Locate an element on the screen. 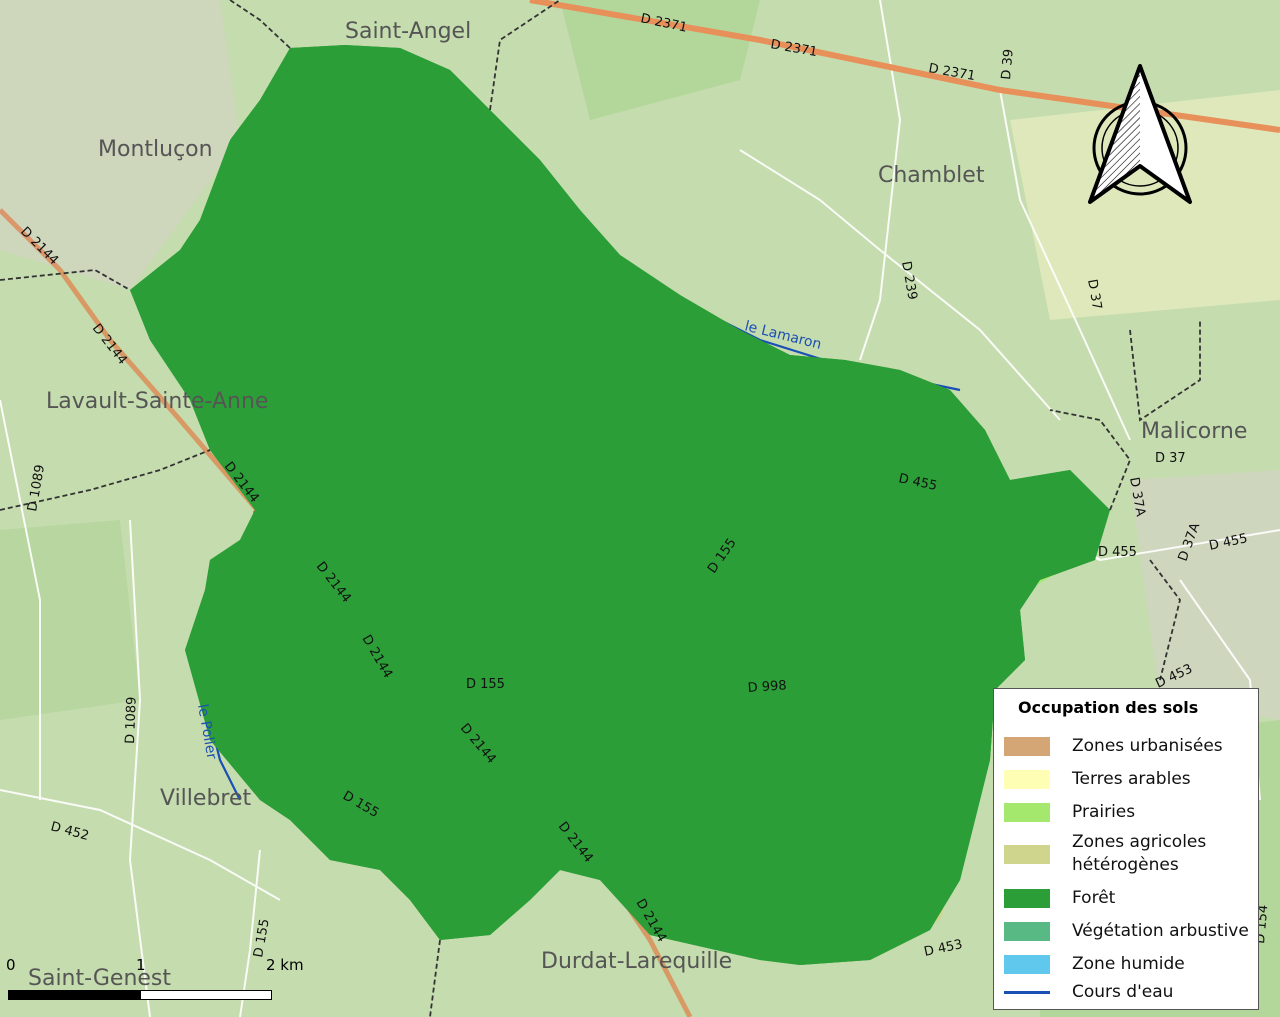 The width and height of the screenshot is (1280, 1017). legend-item-river: Cours d'eau is located at coordinates (1129, 992).